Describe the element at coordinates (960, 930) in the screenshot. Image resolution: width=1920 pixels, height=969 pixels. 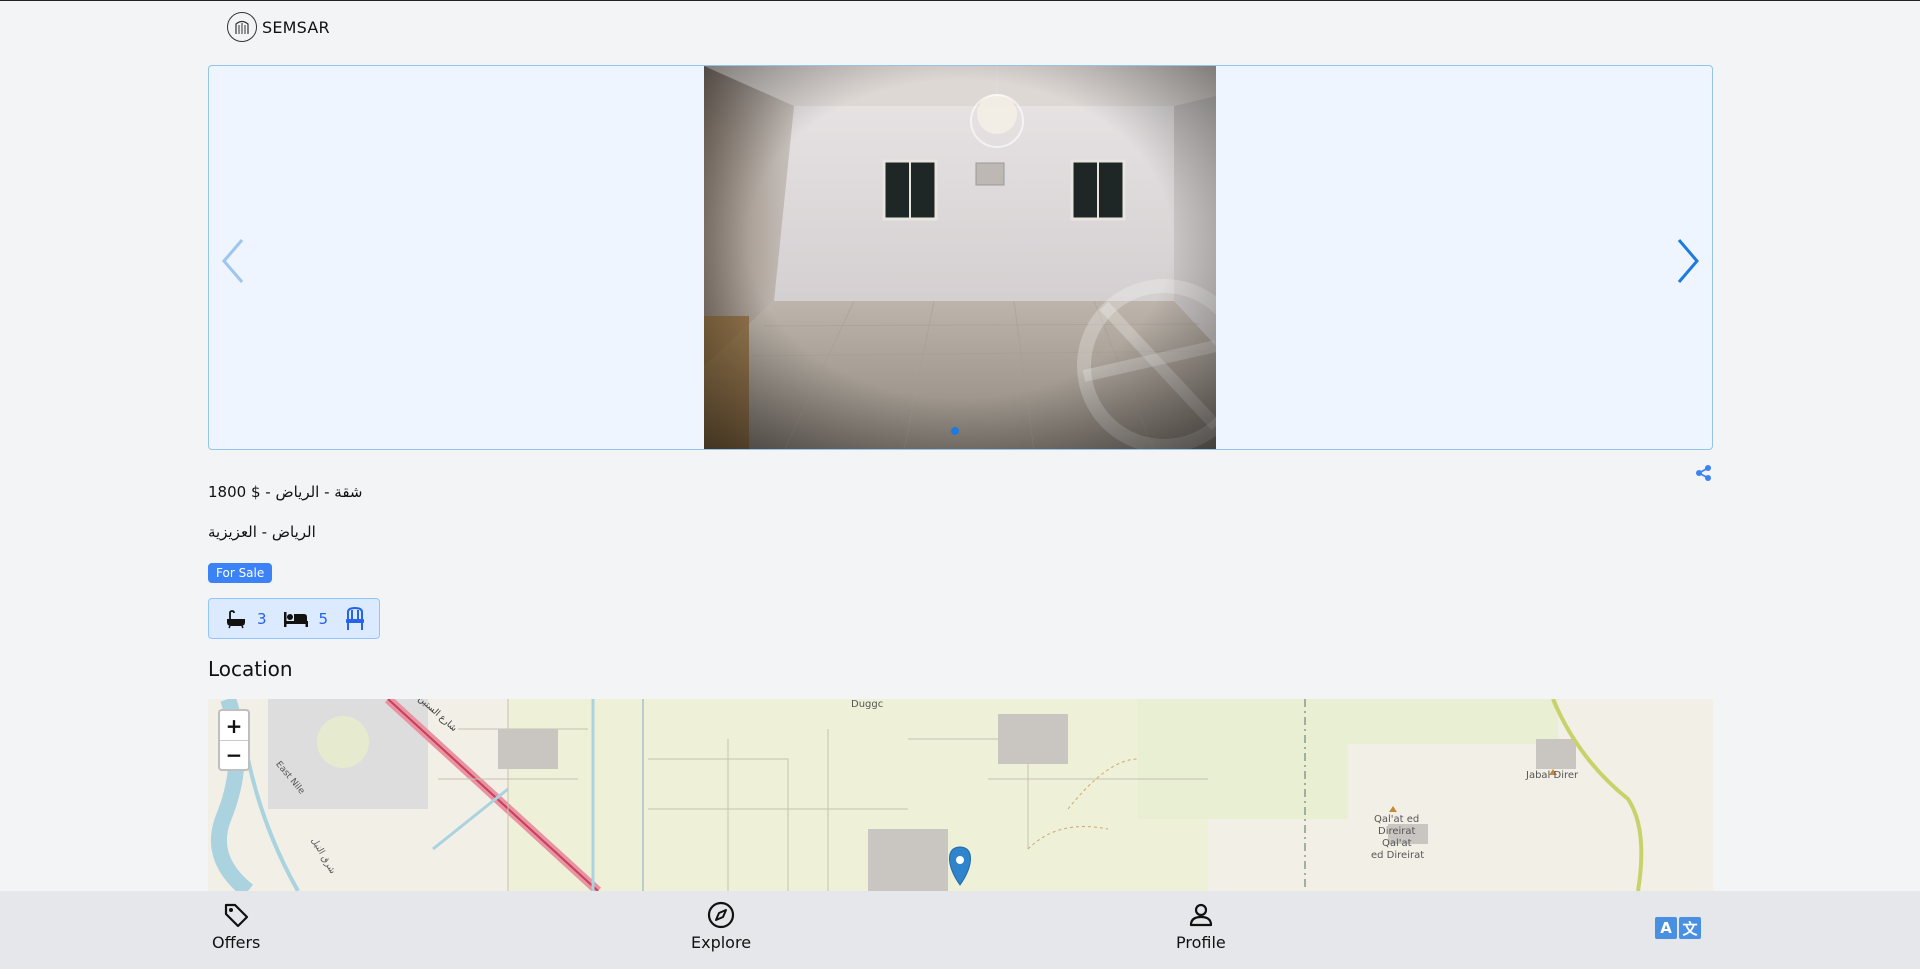
I see `bottom-nav: Offers Explore Profile A 文` at that location.